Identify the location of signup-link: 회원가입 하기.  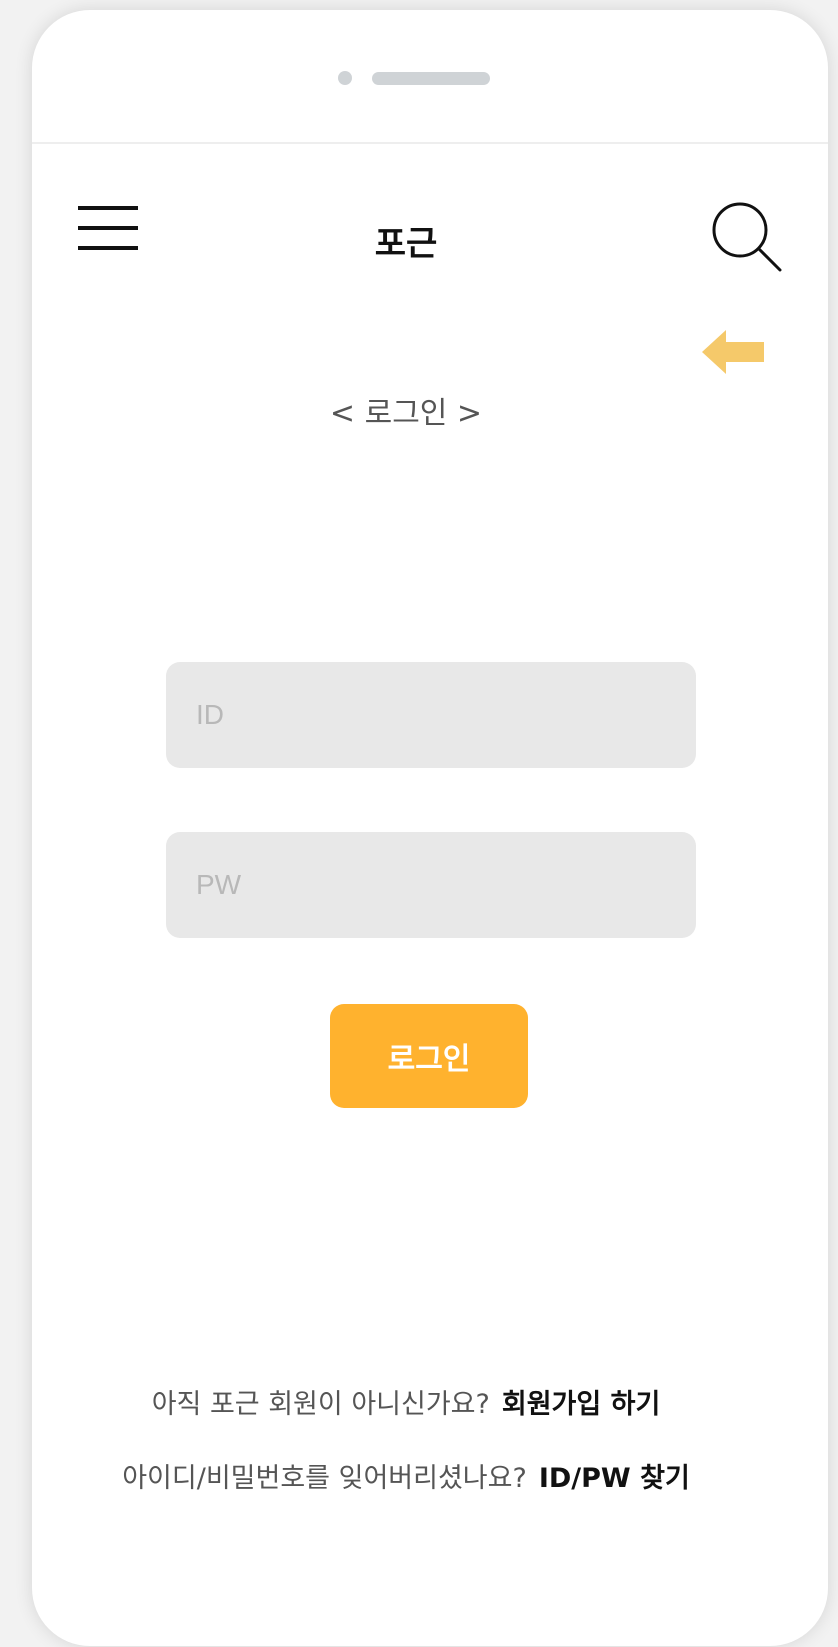
(581, 1404).